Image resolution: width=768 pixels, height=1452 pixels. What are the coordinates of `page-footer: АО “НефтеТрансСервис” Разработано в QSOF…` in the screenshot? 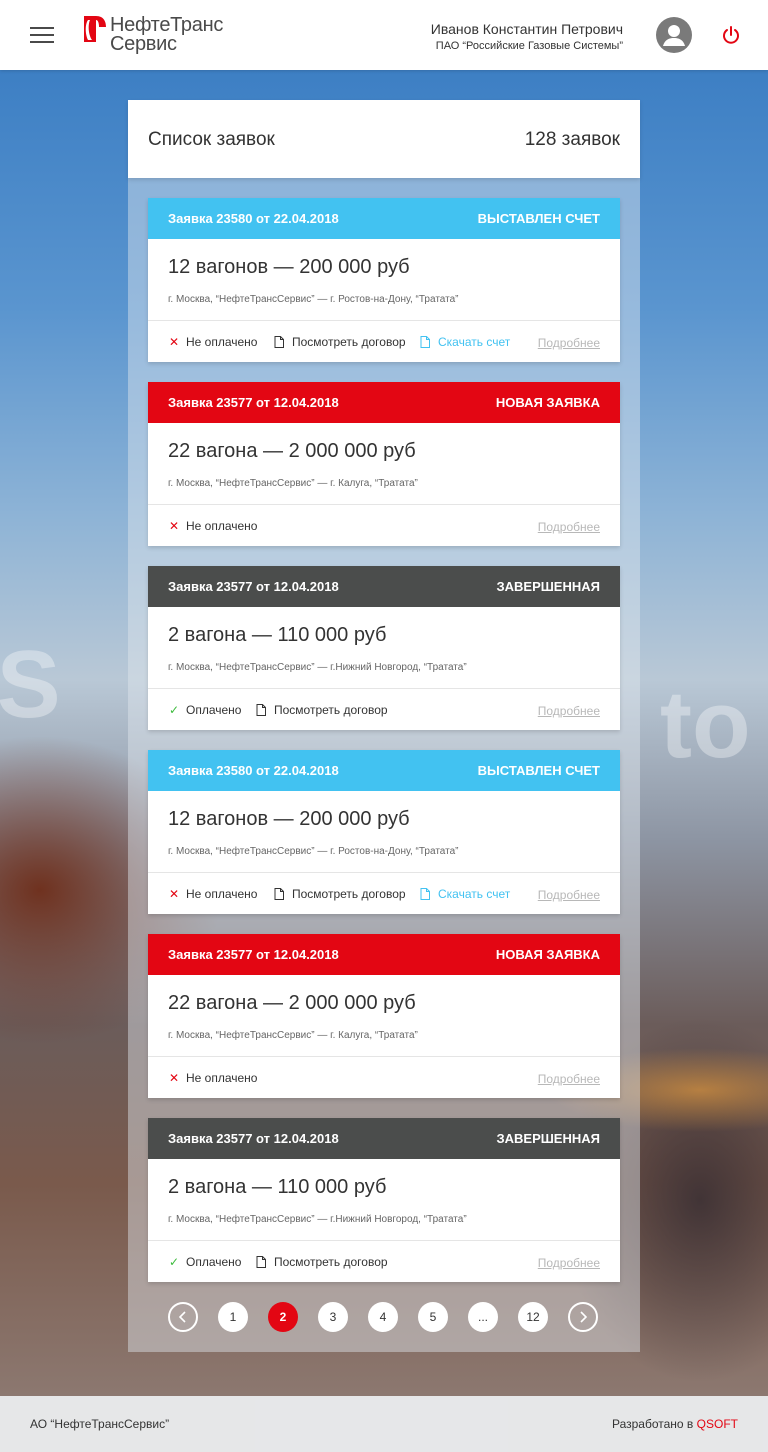 It's located at (384, 1424).